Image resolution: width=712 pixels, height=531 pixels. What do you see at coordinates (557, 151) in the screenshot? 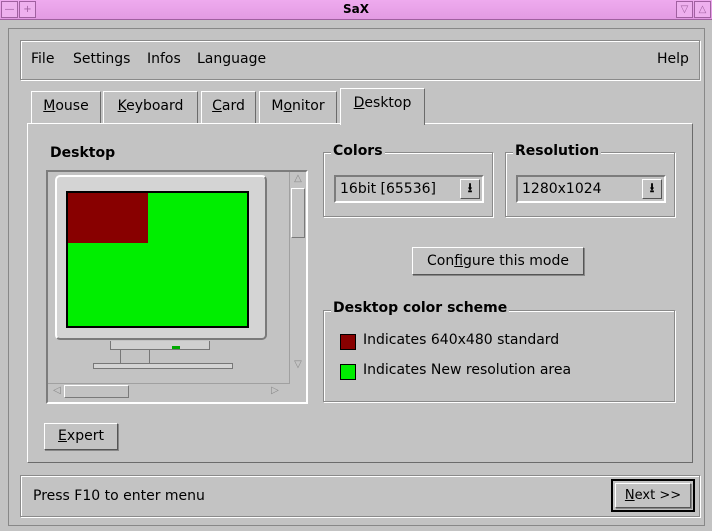
I see `resolution-heading: Resolution` at bounding box center [557, 151].